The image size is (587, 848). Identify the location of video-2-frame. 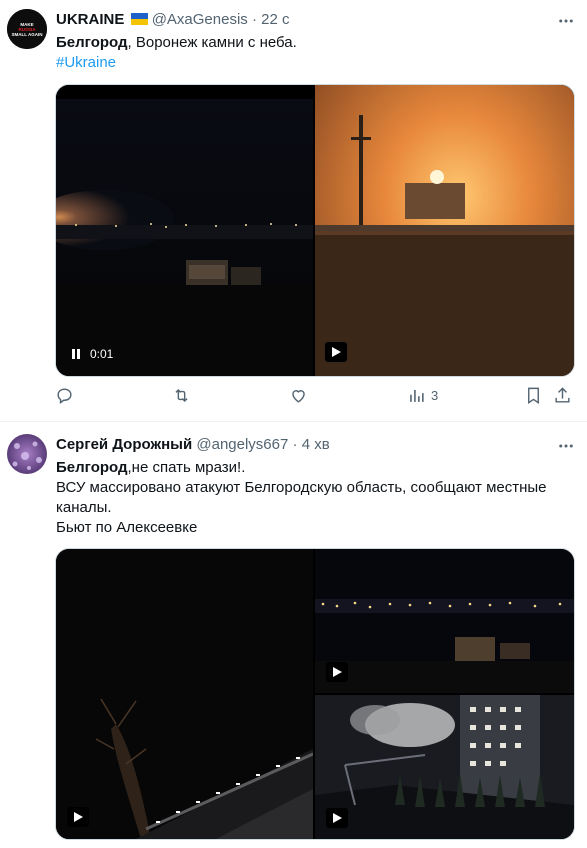
(444, 621).